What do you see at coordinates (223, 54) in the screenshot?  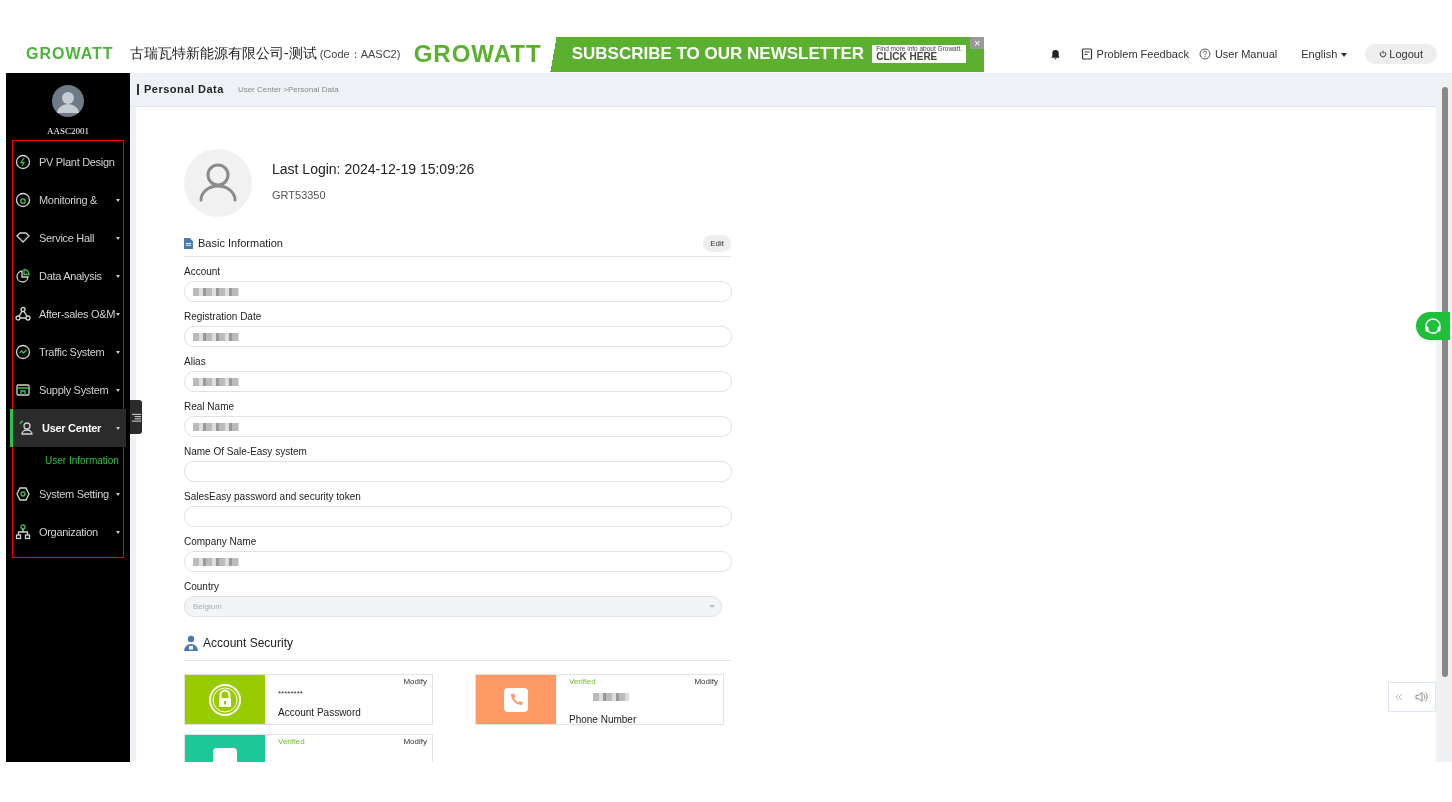 I see `company-name: 古瑞瓦特新能源有限公司-测试` at bounding box center [223, 54].